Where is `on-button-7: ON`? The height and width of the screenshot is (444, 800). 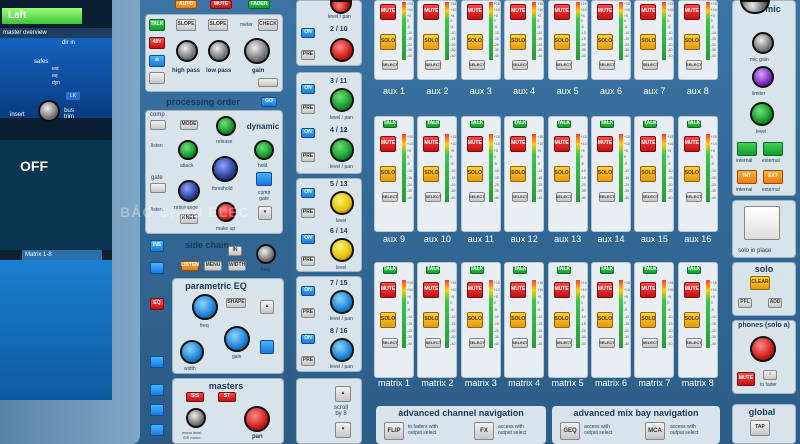
on-button-7: ON is located at coordinates (308, 291).